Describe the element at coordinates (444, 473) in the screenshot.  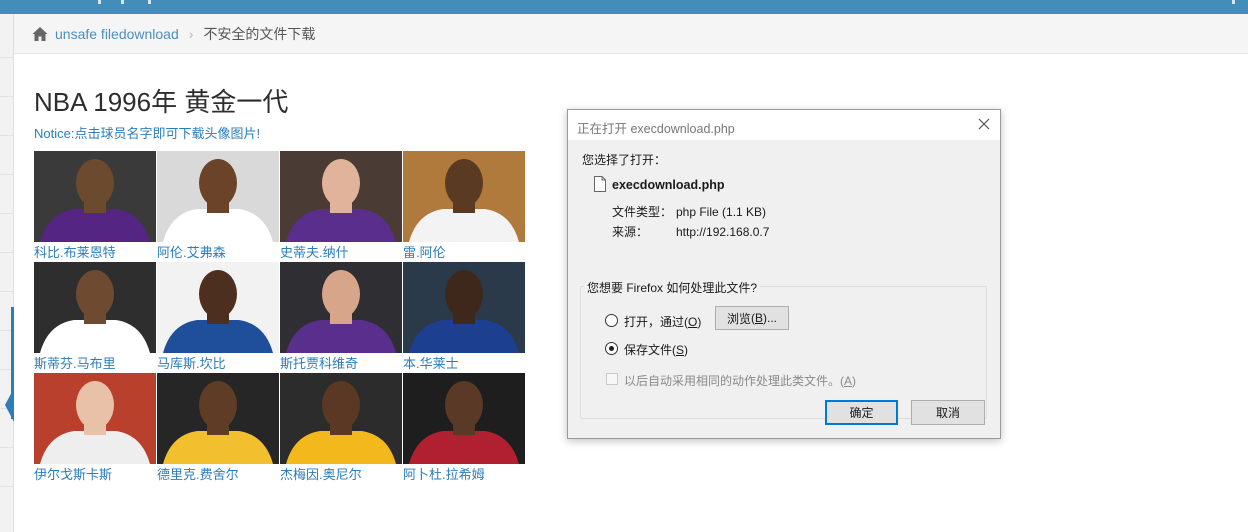
I see `player-name-link: 阿卜杜.拉希姆` at that location.